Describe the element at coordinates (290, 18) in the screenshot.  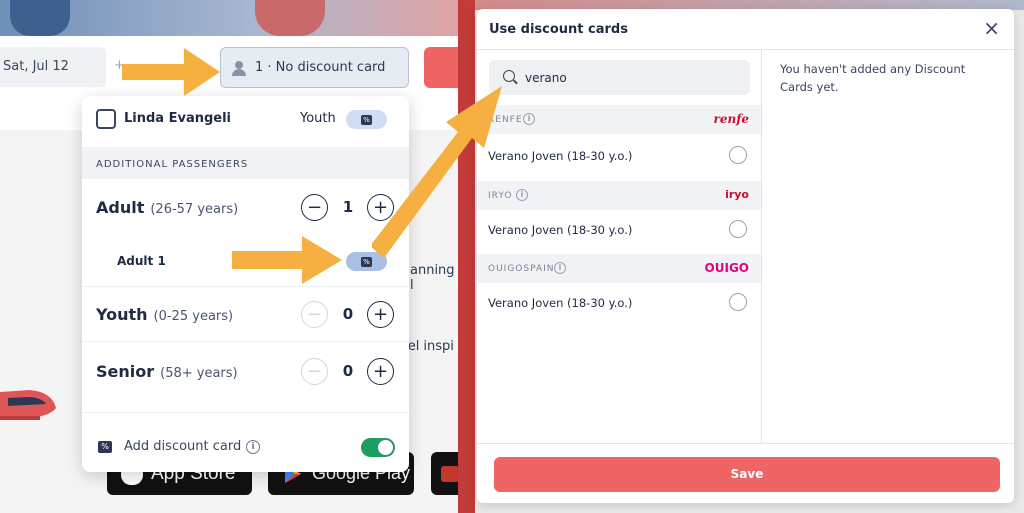
I see `hero-figure-right` at that location.